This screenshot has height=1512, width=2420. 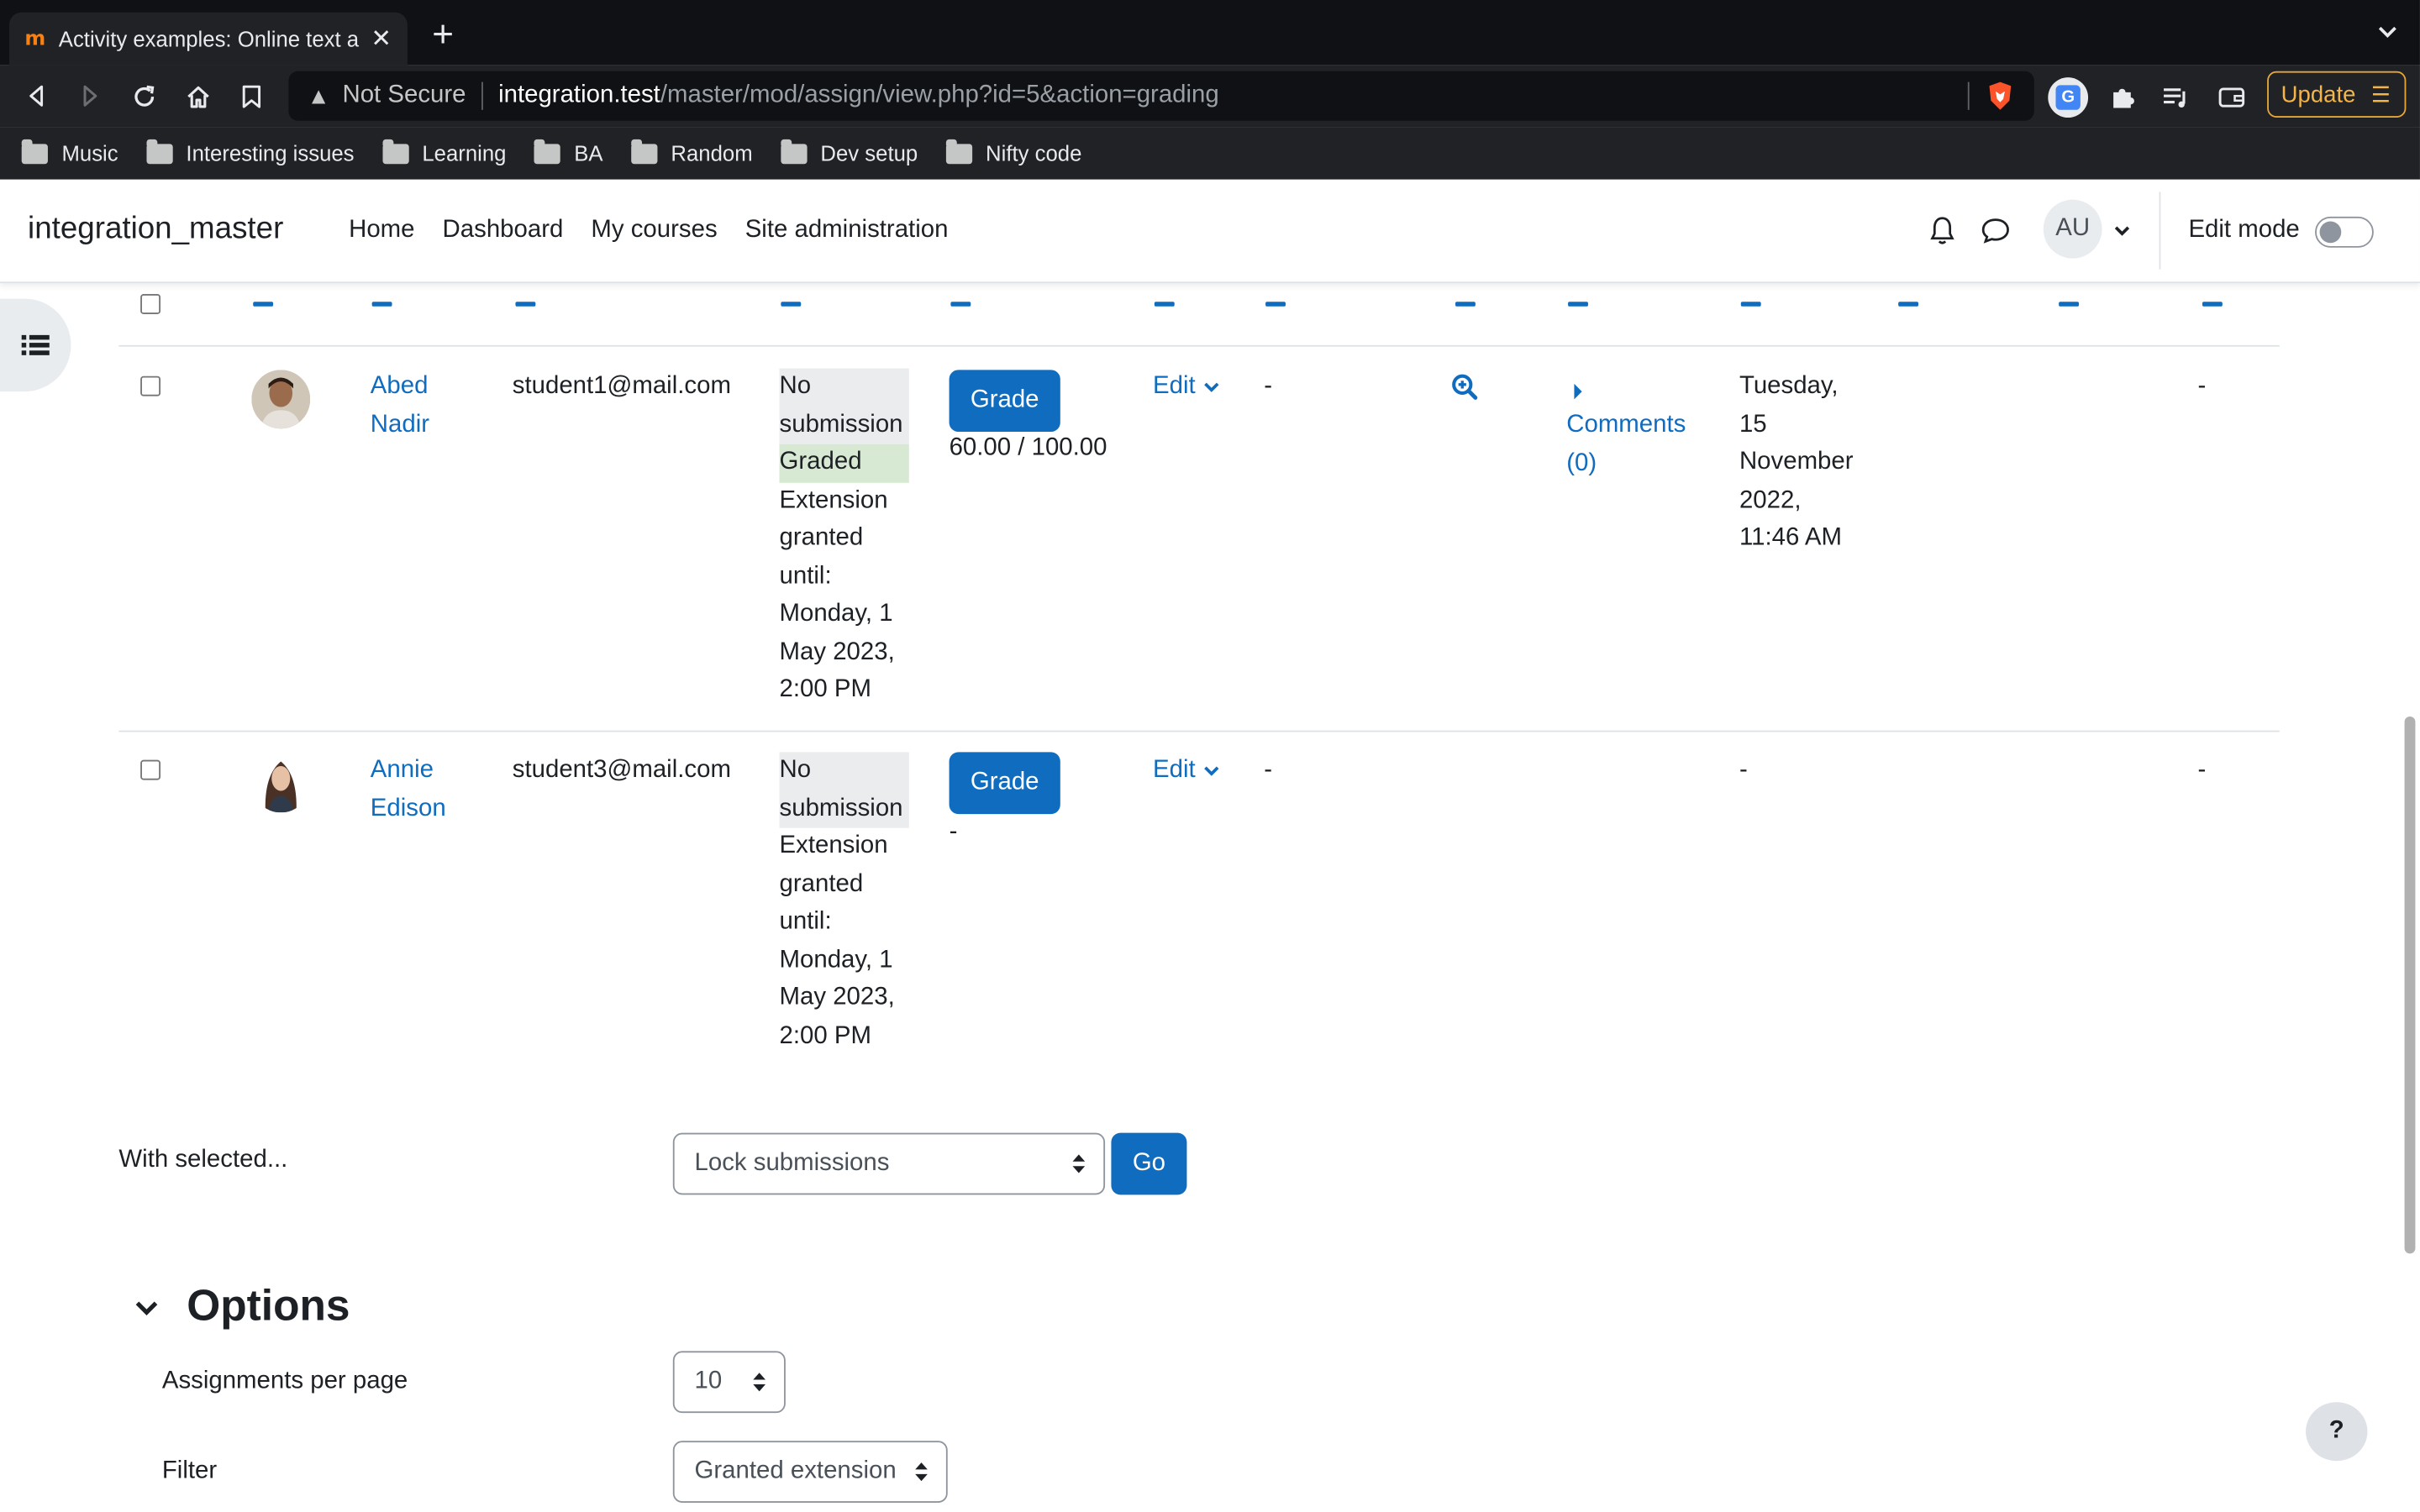 I want to click on bulk-action-select: Lock submissions, so click(x=889, y=1163).